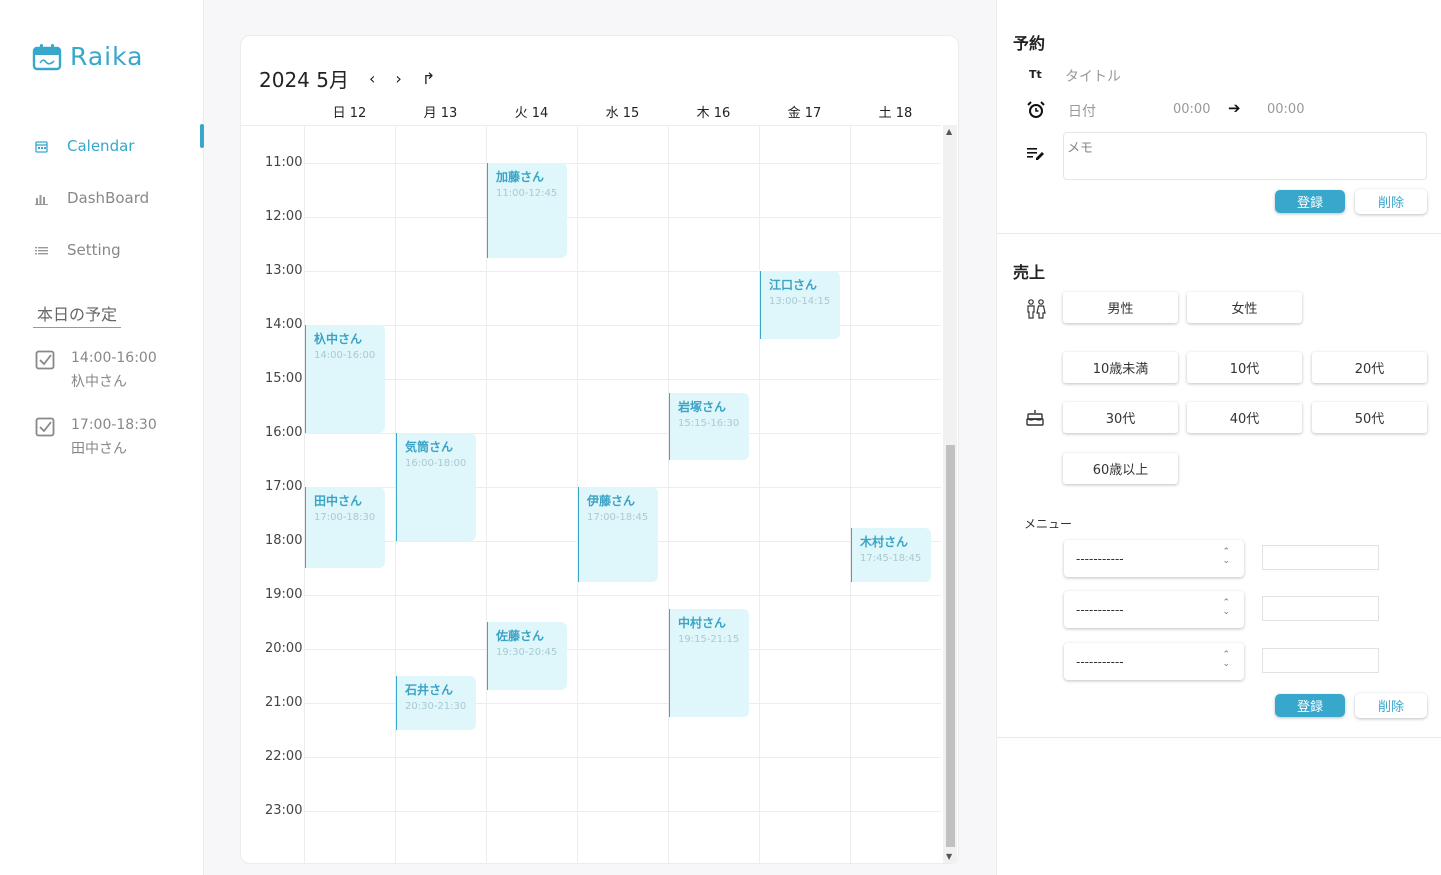 Image resolution: width=1441 pixels, height=875 pixels. What do you see at coordinates (41, 146) in the screenshot?
I see `calendar-icon` at bounding box center [41, 146].